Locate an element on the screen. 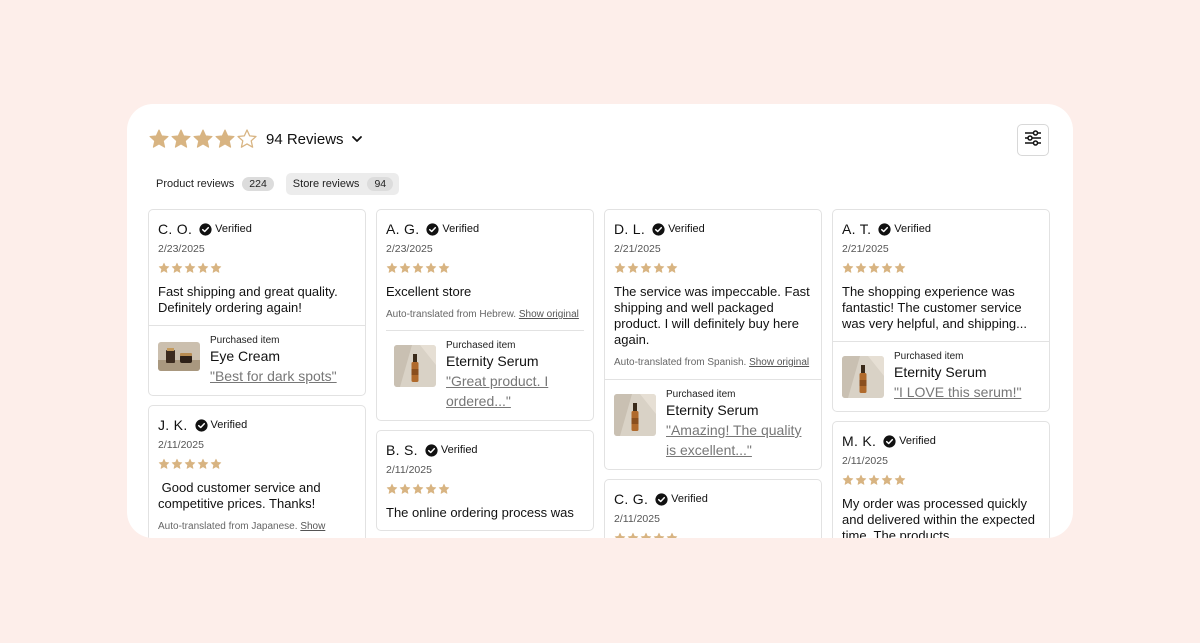  reviewer-name: D. L. is located at coordinates (630, 229).